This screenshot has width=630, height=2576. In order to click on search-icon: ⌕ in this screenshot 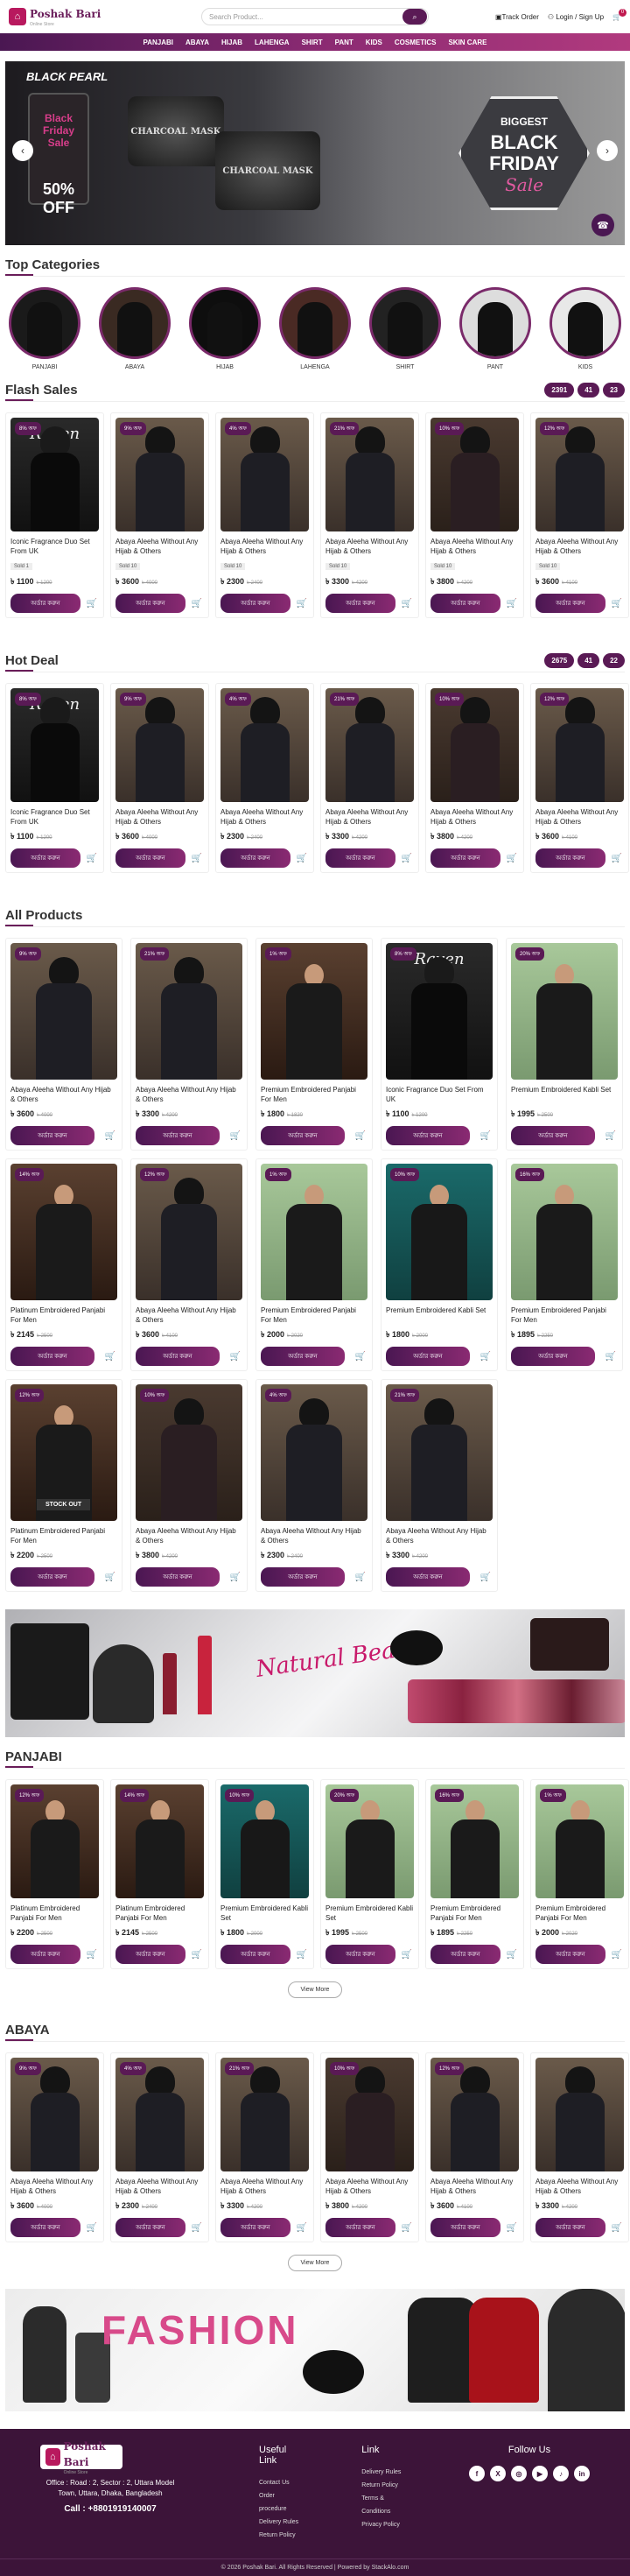, I will do `click(414, 17)`.